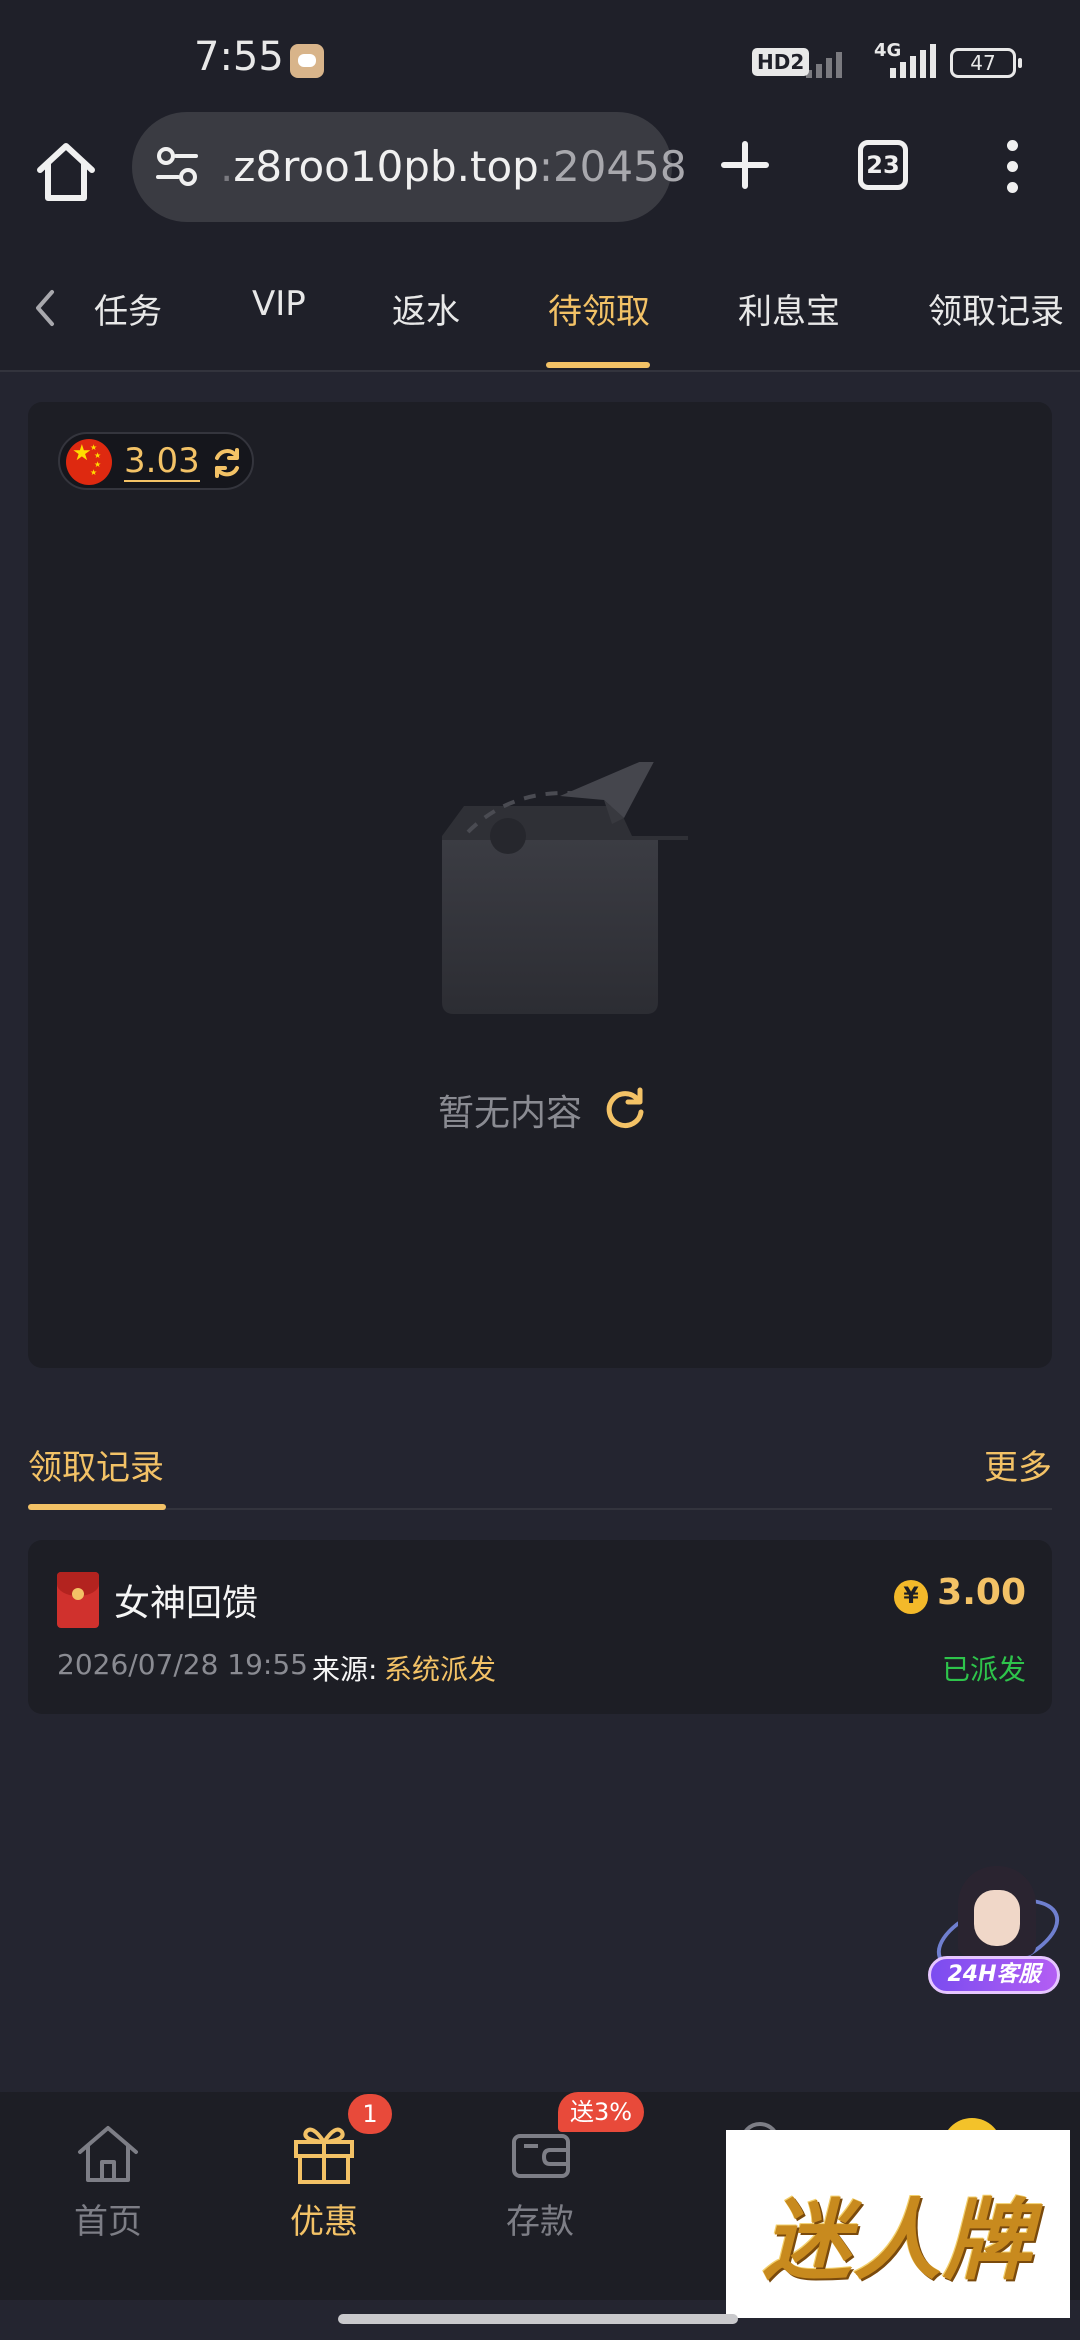 The image size is (1080, 2340). What do you see at coordinates (97, 1507) in the screenshot?
I see `records-title-underline` at bounding box center [97, 1507].